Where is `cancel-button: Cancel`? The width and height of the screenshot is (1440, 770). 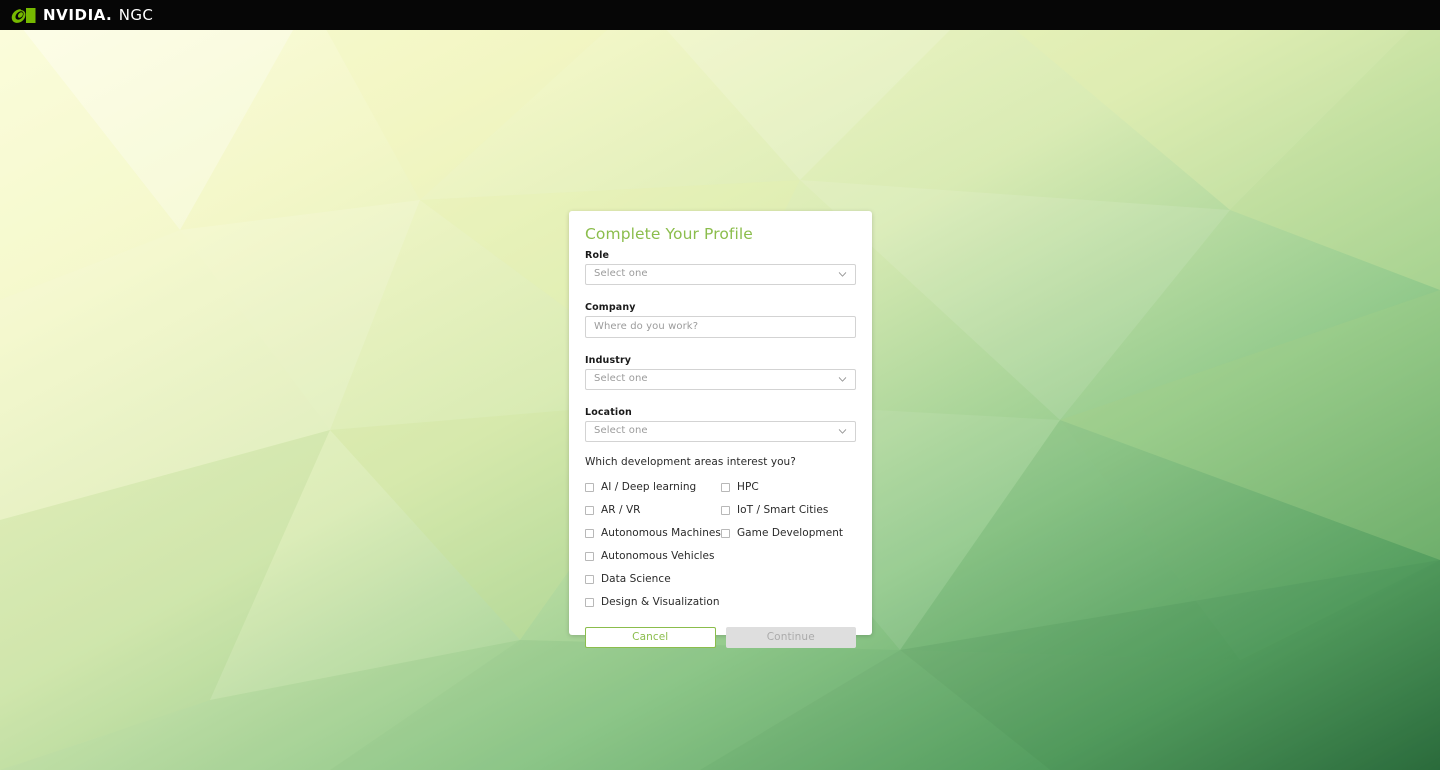
cancel-button: Cancel is located at coordinates (650, 637).